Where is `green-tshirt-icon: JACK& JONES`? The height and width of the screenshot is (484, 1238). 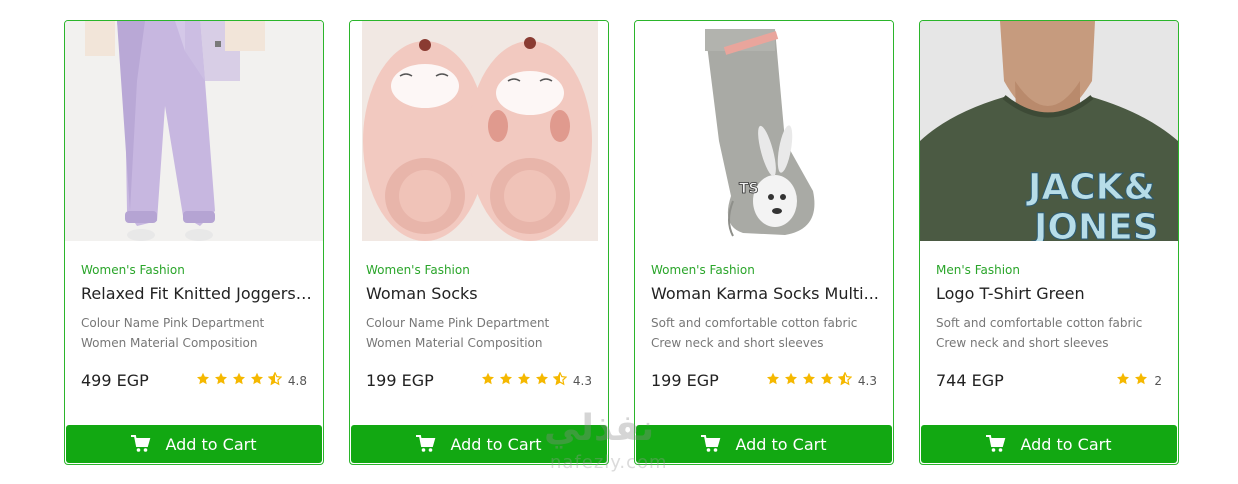 green-tshirt-icon: JACK& JONES is located at coordinates (1049, 131).